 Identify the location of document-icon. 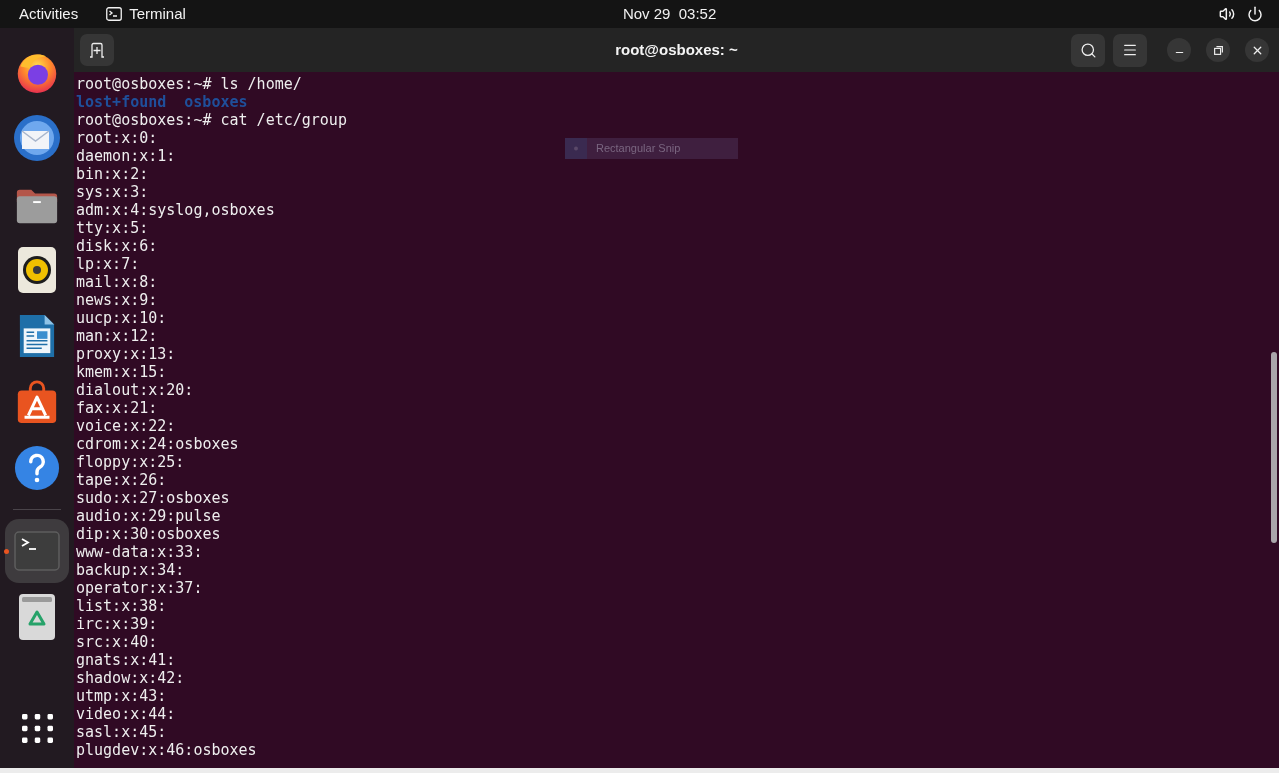
(37, 336).